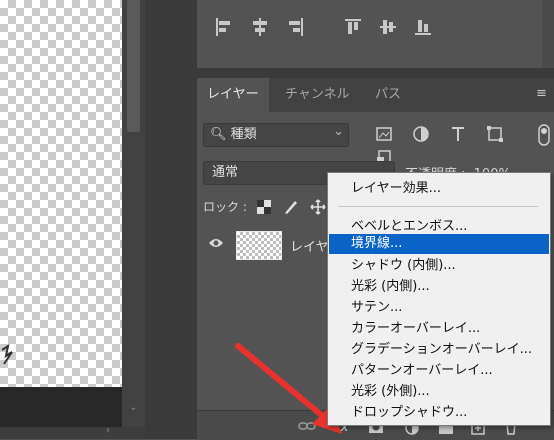 The height and width of the screenshot is (440, 554). I want to click on adjustment-icon, so click(421, 134).